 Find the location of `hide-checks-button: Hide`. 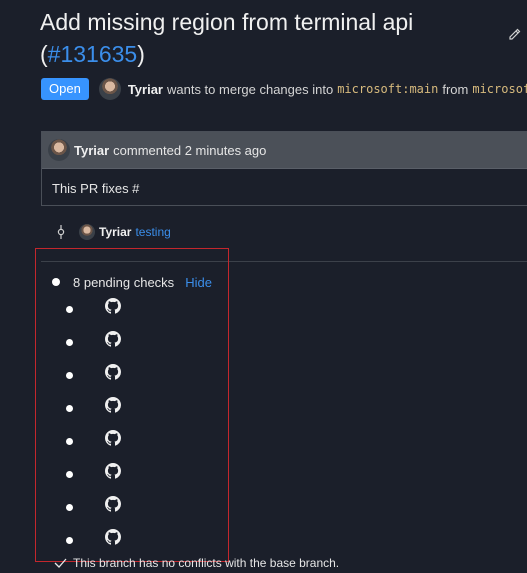

hide-checks-button: Hide is located at coordinates (198, 282).